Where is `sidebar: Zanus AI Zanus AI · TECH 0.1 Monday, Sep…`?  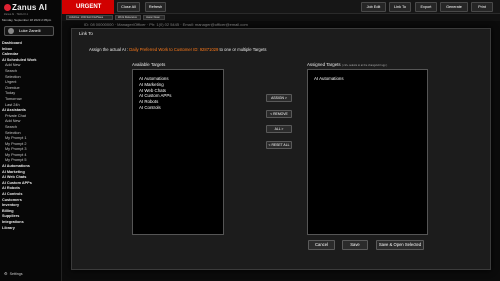 sidebar: Zanus AI Zanus AI · TECH 0.1 Monday, Sep… is located at coordinates (31, 140).